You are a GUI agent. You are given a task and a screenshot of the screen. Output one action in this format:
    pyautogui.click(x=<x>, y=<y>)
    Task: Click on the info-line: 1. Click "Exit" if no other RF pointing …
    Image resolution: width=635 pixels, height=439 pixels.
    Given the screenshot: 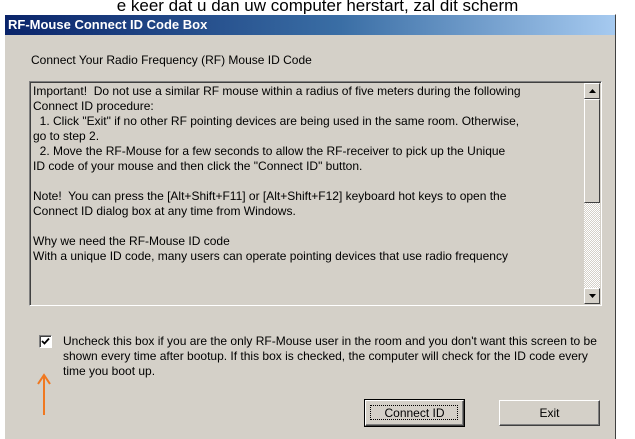 What is the action you would take?
    pyautogui.click(x=276, y=121)
    